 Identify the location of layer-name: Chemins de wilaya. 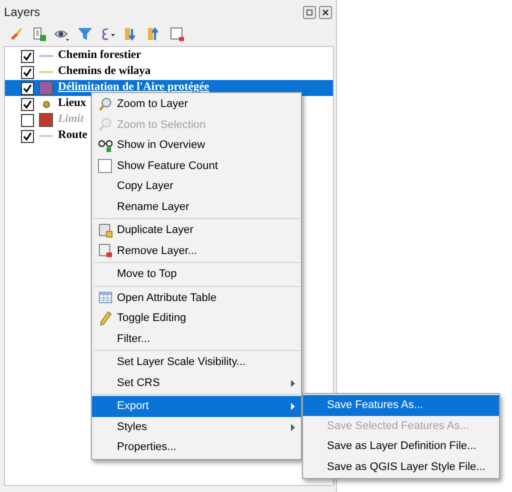
(104, 71).